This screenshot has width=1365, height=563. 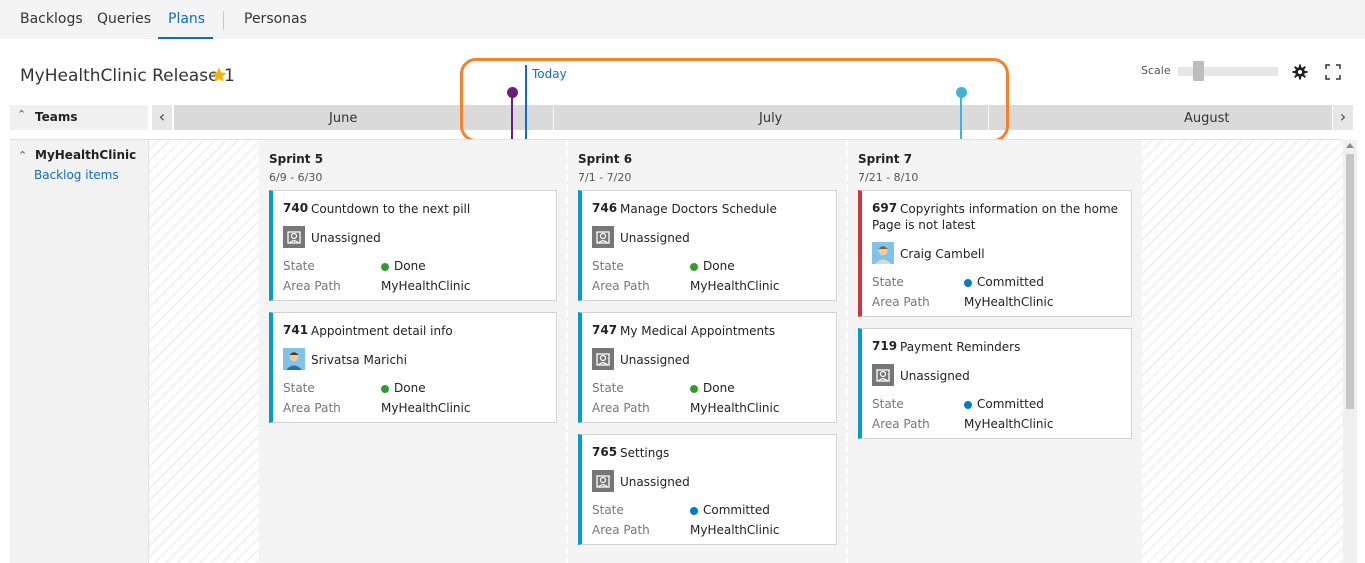 What do you see at coordinates (682, 19) in the screenshot?
I see `top-nav: Backlogs Queries Plans Personas` at bounding box center [682, 19].